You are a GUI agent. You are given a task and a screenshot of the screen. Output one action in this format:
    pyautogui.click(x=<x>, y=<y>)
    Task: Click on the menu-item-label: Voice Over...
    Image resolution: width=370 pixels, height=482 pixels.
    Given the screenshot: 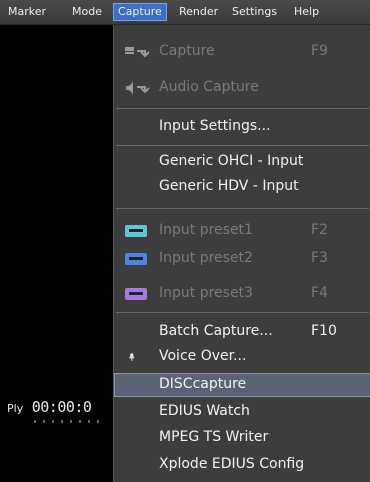 What is the action you would take?
    pyautogui.click(x=203, y=356)
    